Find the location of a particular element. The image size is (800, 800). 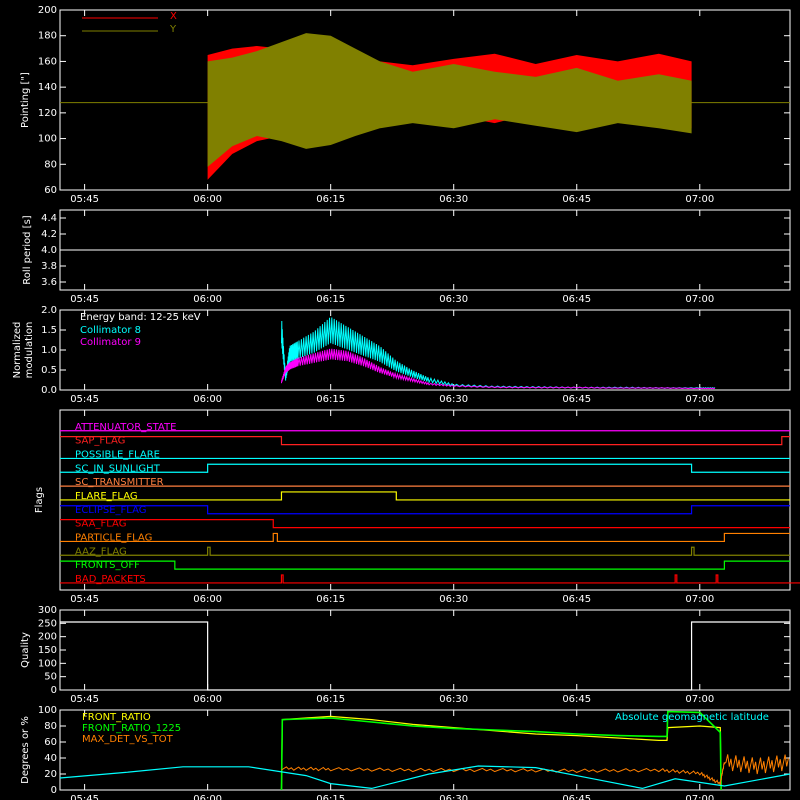

flag-label-aaz_flag: AAZ_FLAG is located at coordinates (101, 551).